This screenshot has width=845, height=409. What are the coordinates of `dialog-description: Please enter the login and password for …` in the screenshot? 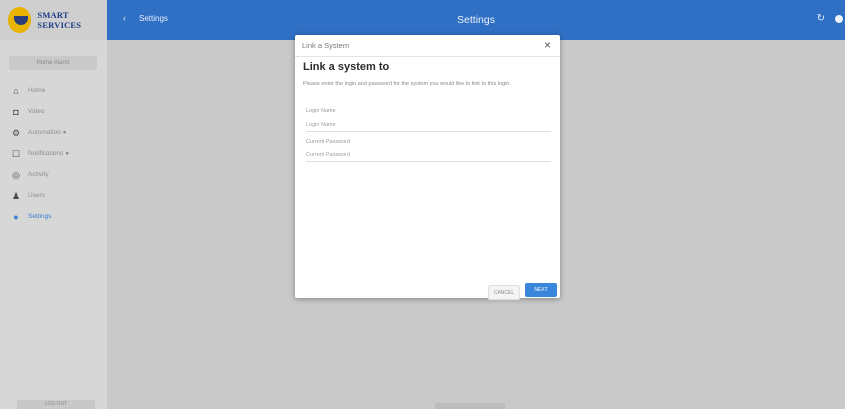 It's located at (407, 84).